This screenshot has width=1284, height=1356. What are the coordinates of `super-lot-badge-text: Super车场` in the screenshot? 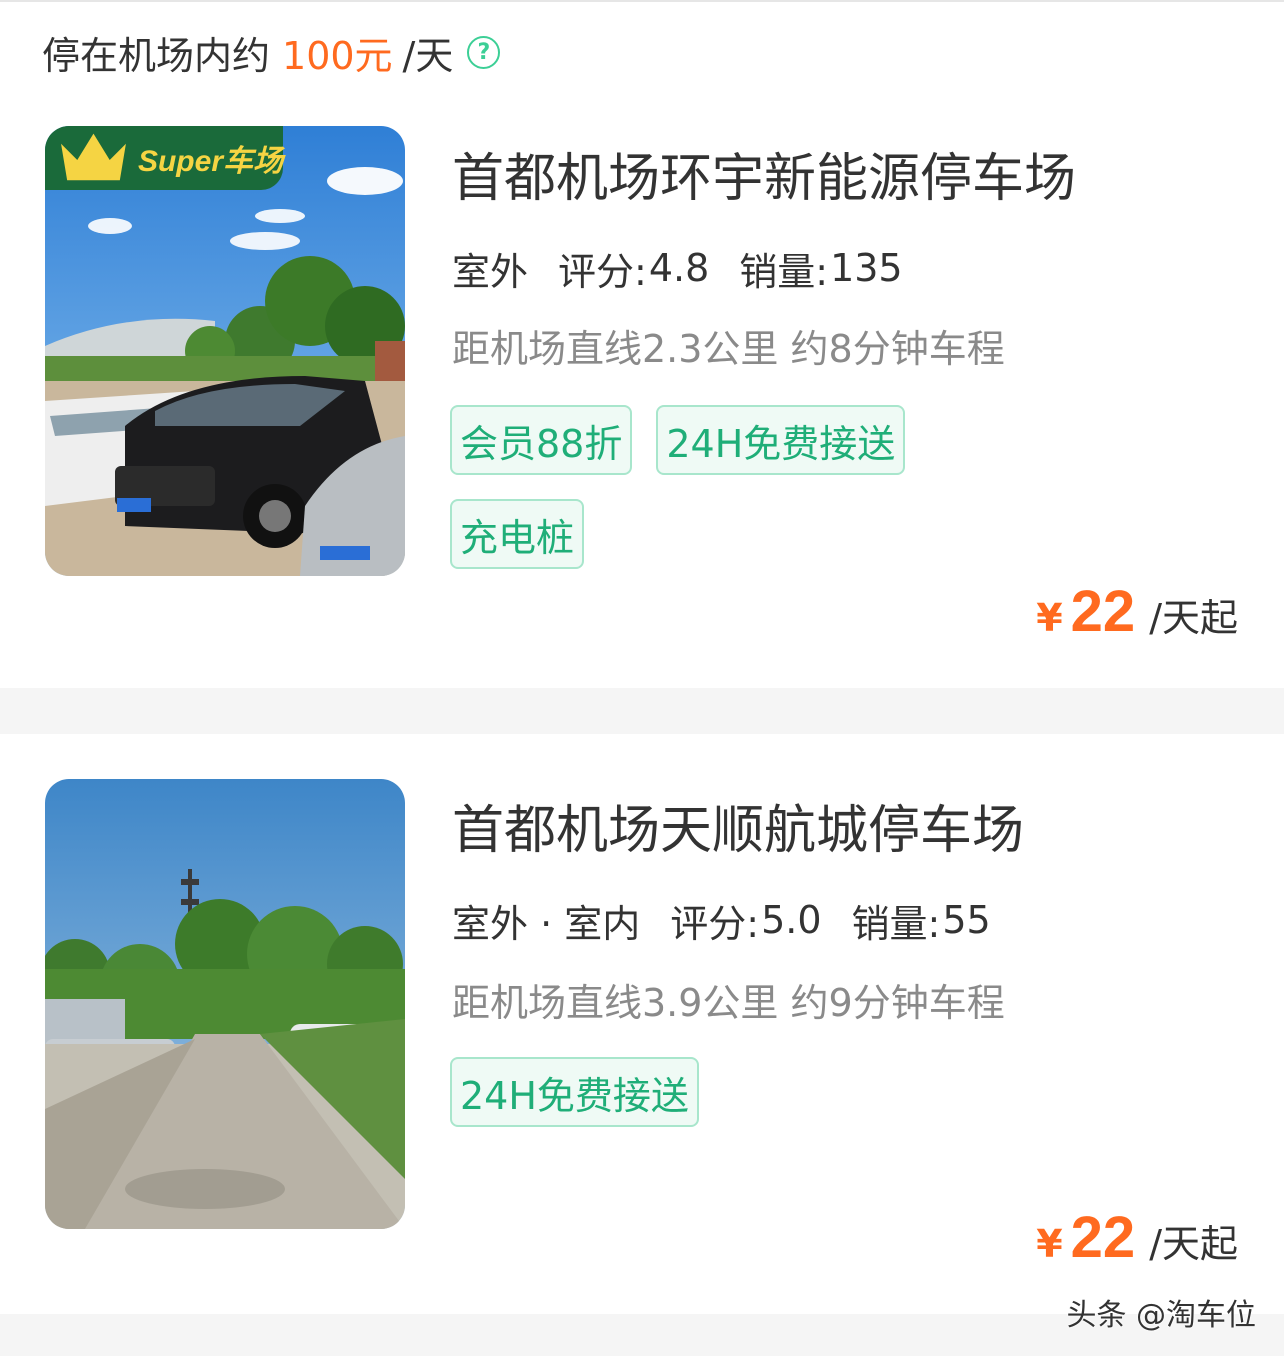 It's located at (210, 161).